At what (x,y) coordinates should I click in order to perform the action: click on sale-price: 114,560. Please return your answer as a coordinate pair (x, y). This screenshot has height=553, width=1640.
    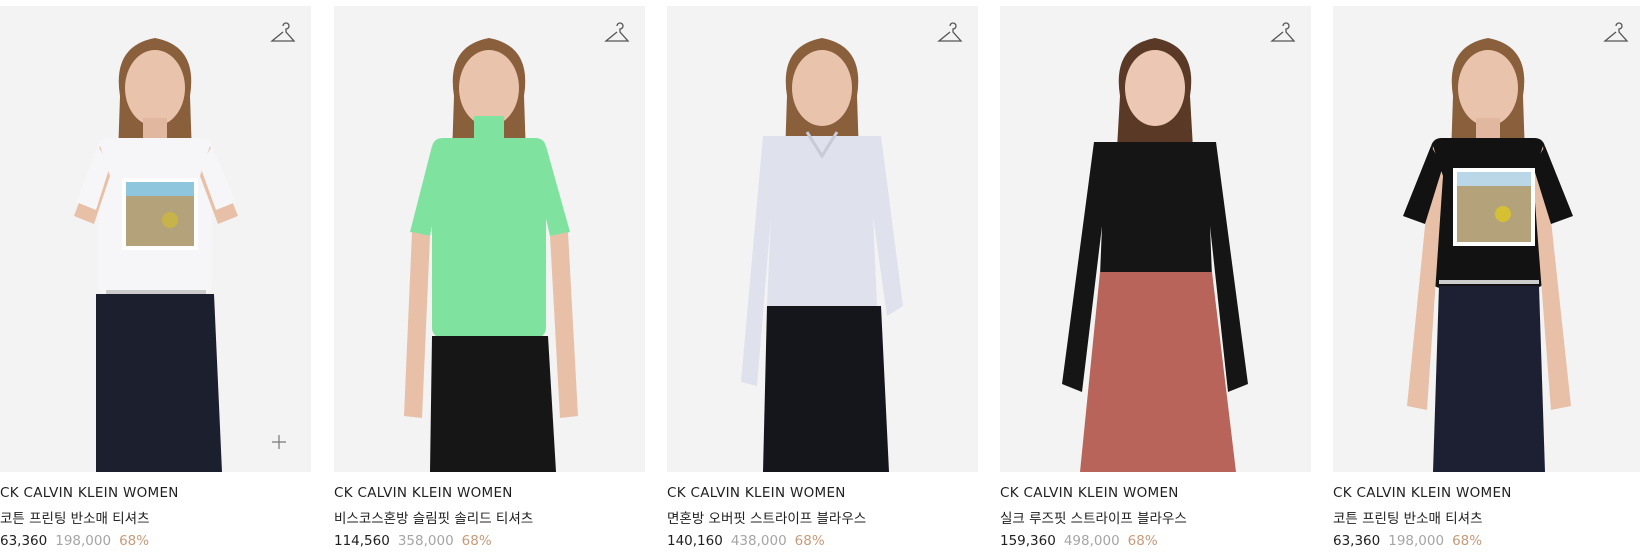
    Looking at the image, I should click on (362, 541).